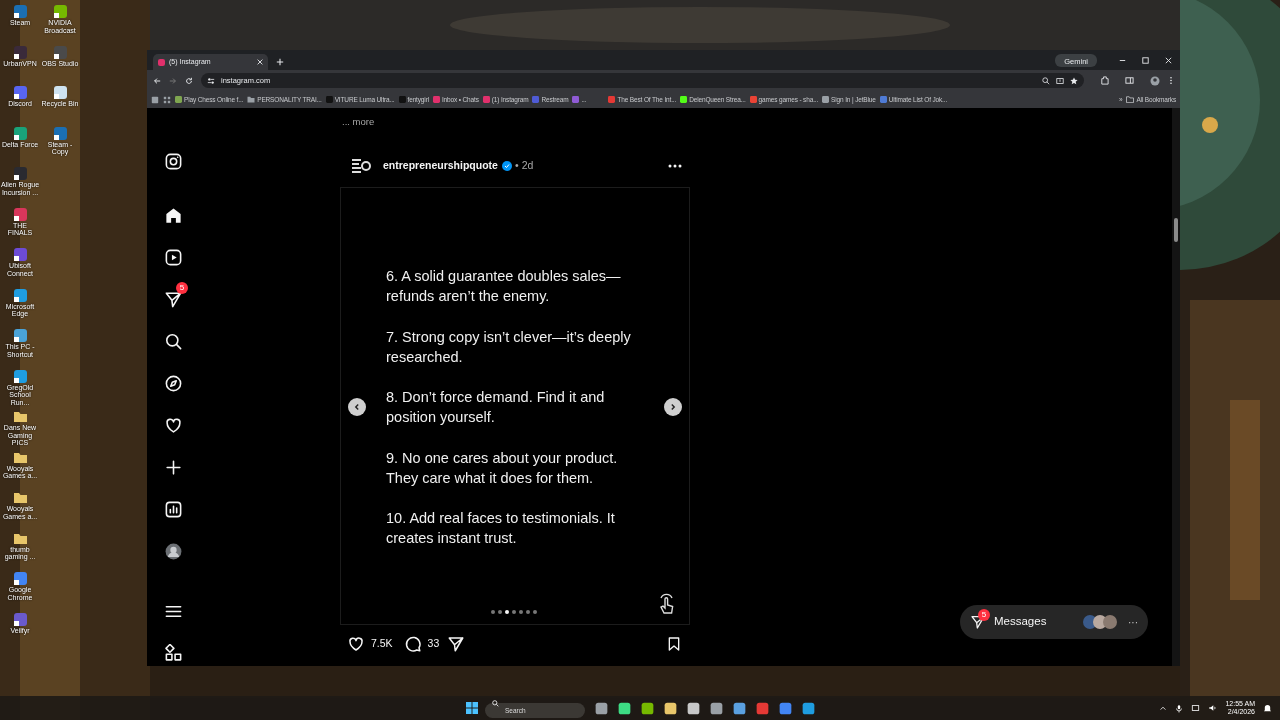 Image resolution: width=1280 pixels, height=720 pixels. Describe the element at coordinates (173, 80) in the screenshot. I see `forward-icon` at that location.